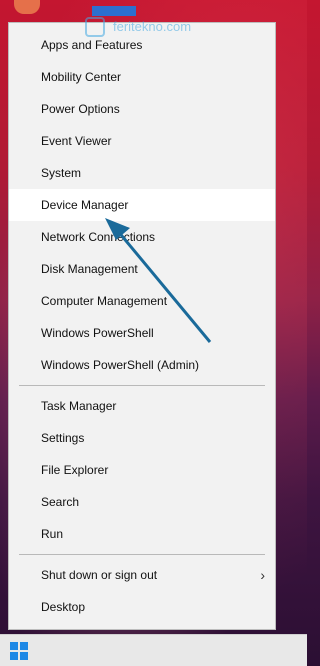  I want to click on watermark: feritekno.com, so click(155, 27).